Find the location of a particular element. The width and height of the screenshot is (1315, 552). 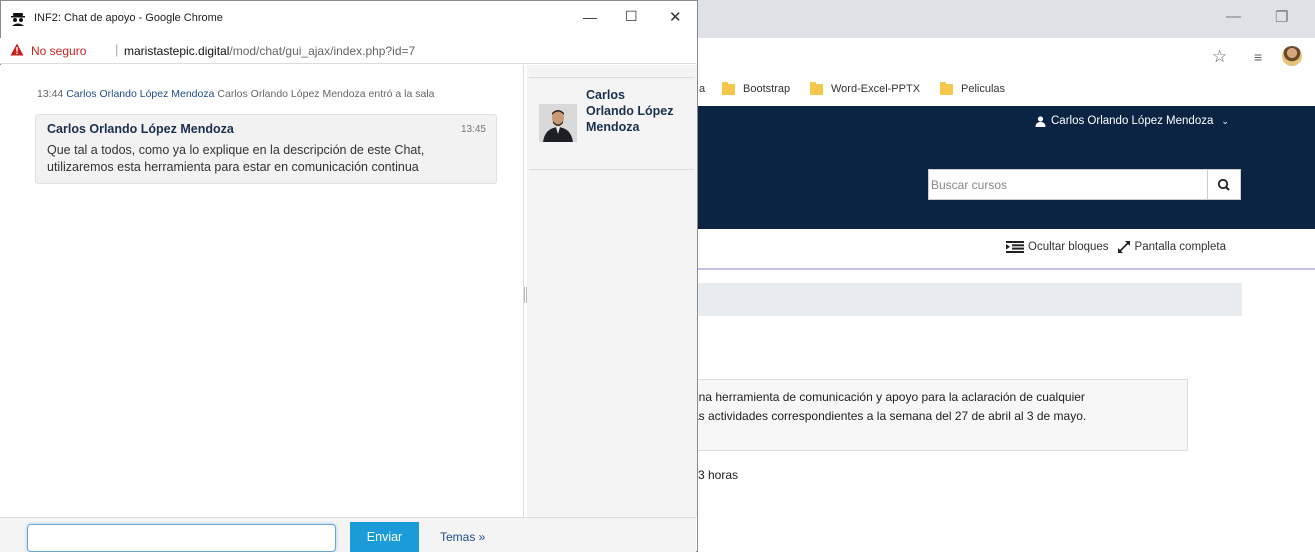

bookmark-word-excel-pptx: Word-Excel-PPTX is located at coordinates (865, 88).